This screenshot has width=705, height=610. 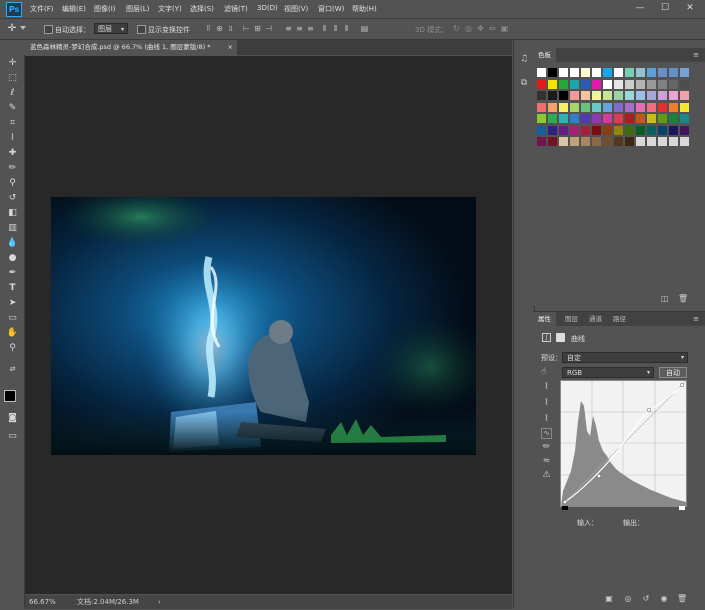 I want to click on tool-preset-dropdown-icon, so click(x=23, y=28).